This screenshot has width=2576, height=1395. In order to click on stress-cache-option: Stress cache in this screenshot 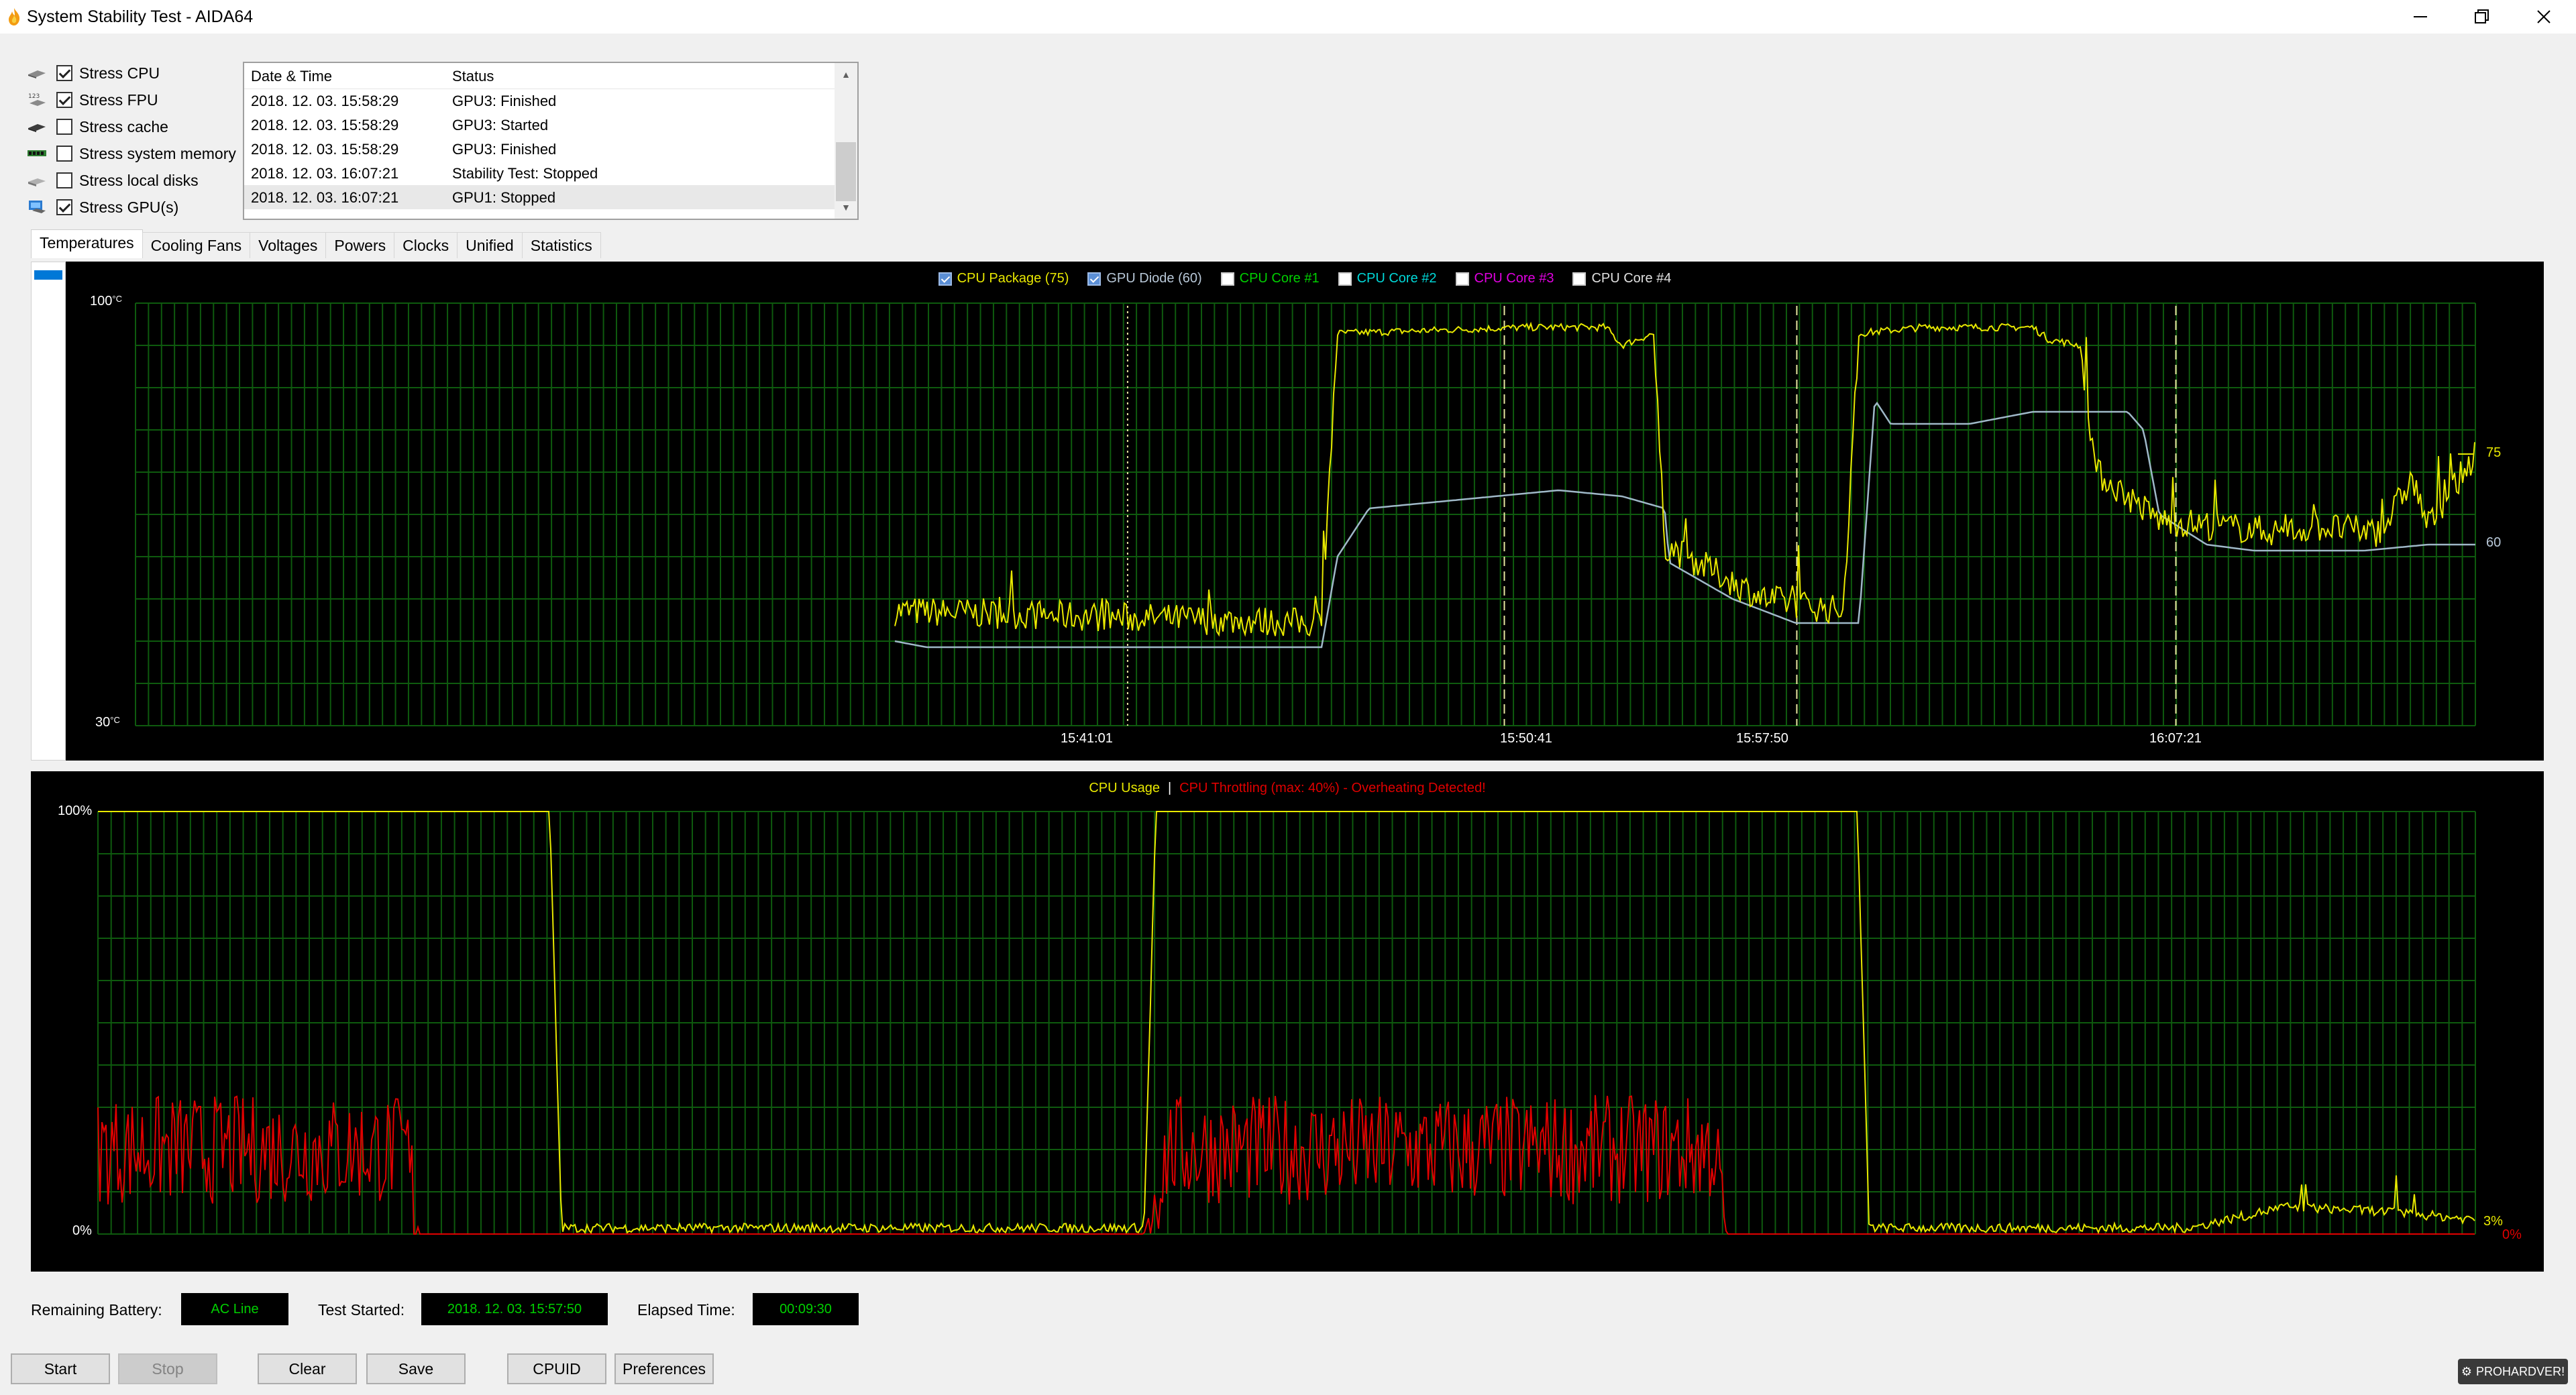, I will do `click(96, 127)`.